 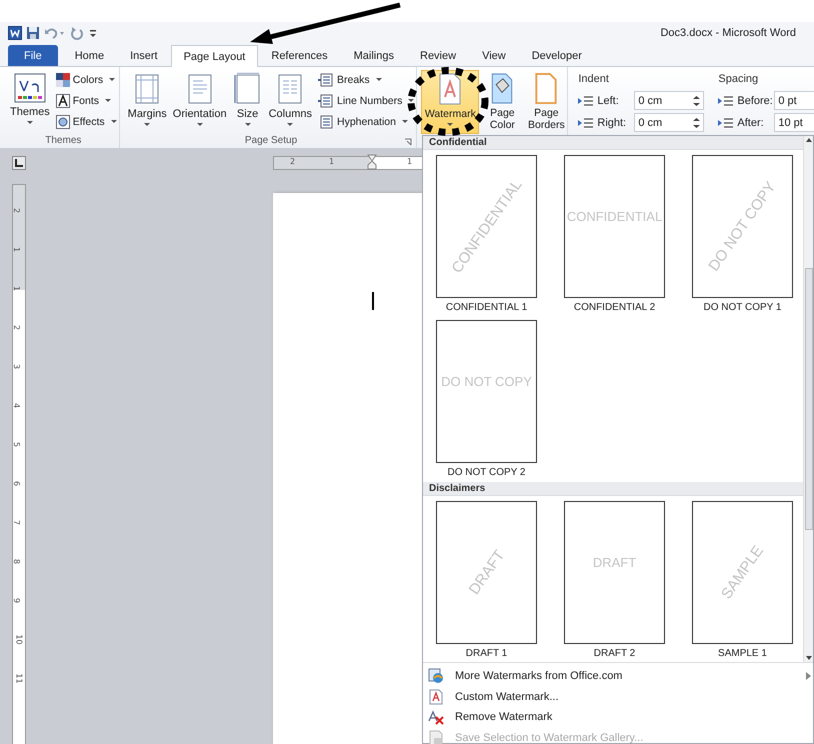 What do you see at coordinates (373, 55) in the screenshot?
I see `ribbon-tab: Mailings` at bounding box center [373, 55].